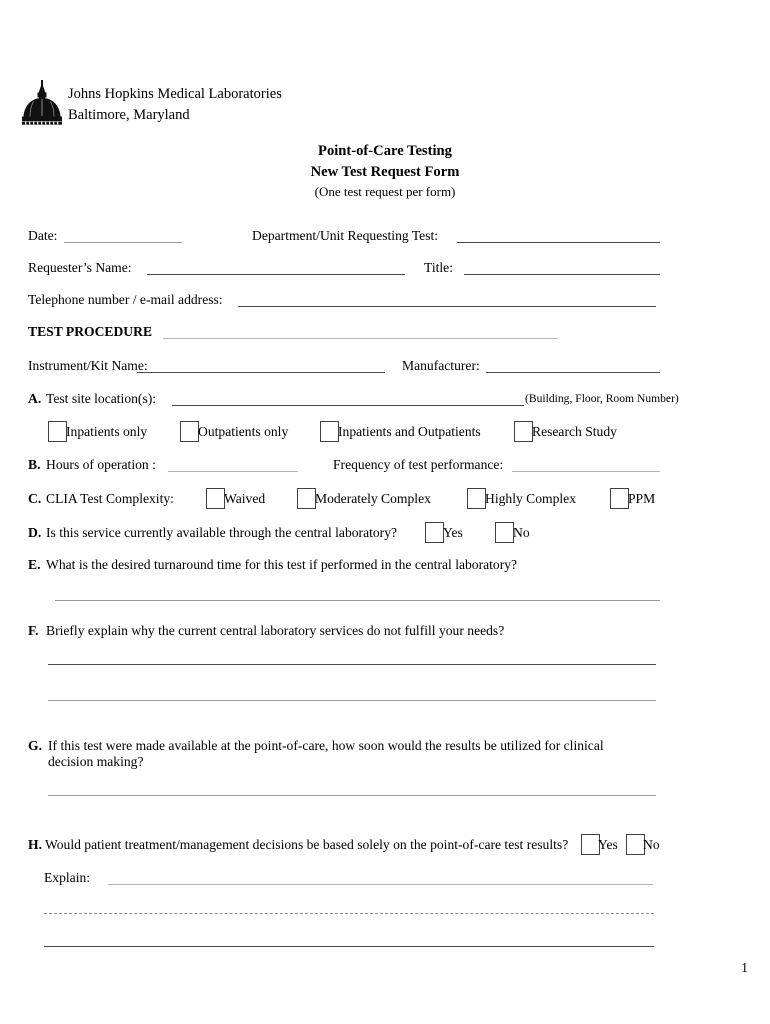  I want to click on page-number: 1, so click(744, 967).